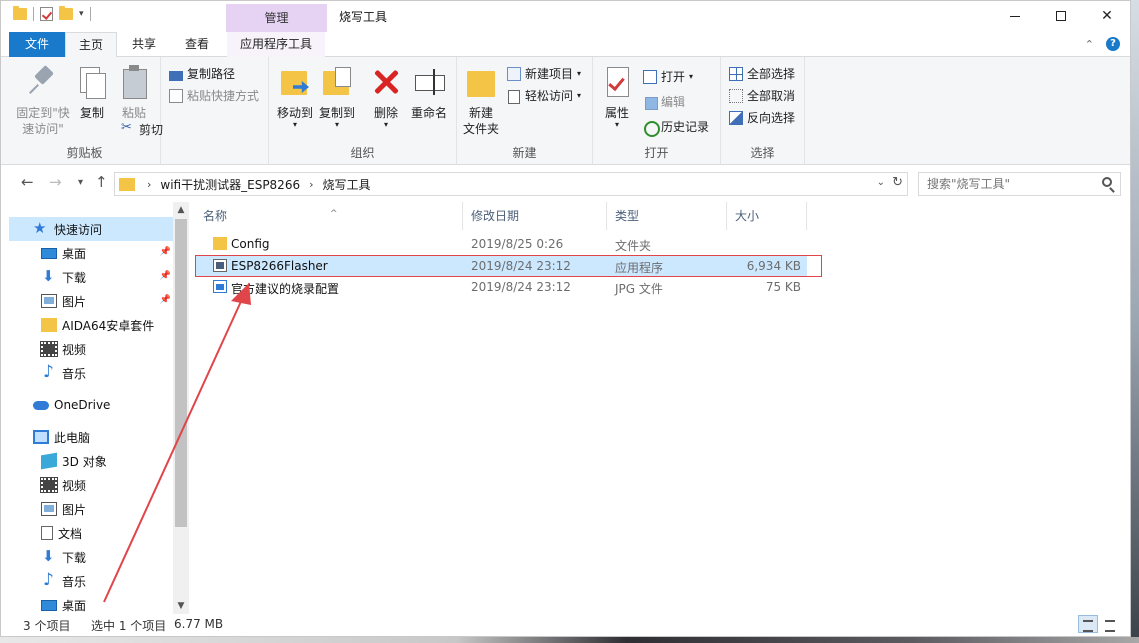  What do you see at coordinates (91, 45) in the screenshot?
I see `tab-home: 主页` at bounding box center [91, 45].